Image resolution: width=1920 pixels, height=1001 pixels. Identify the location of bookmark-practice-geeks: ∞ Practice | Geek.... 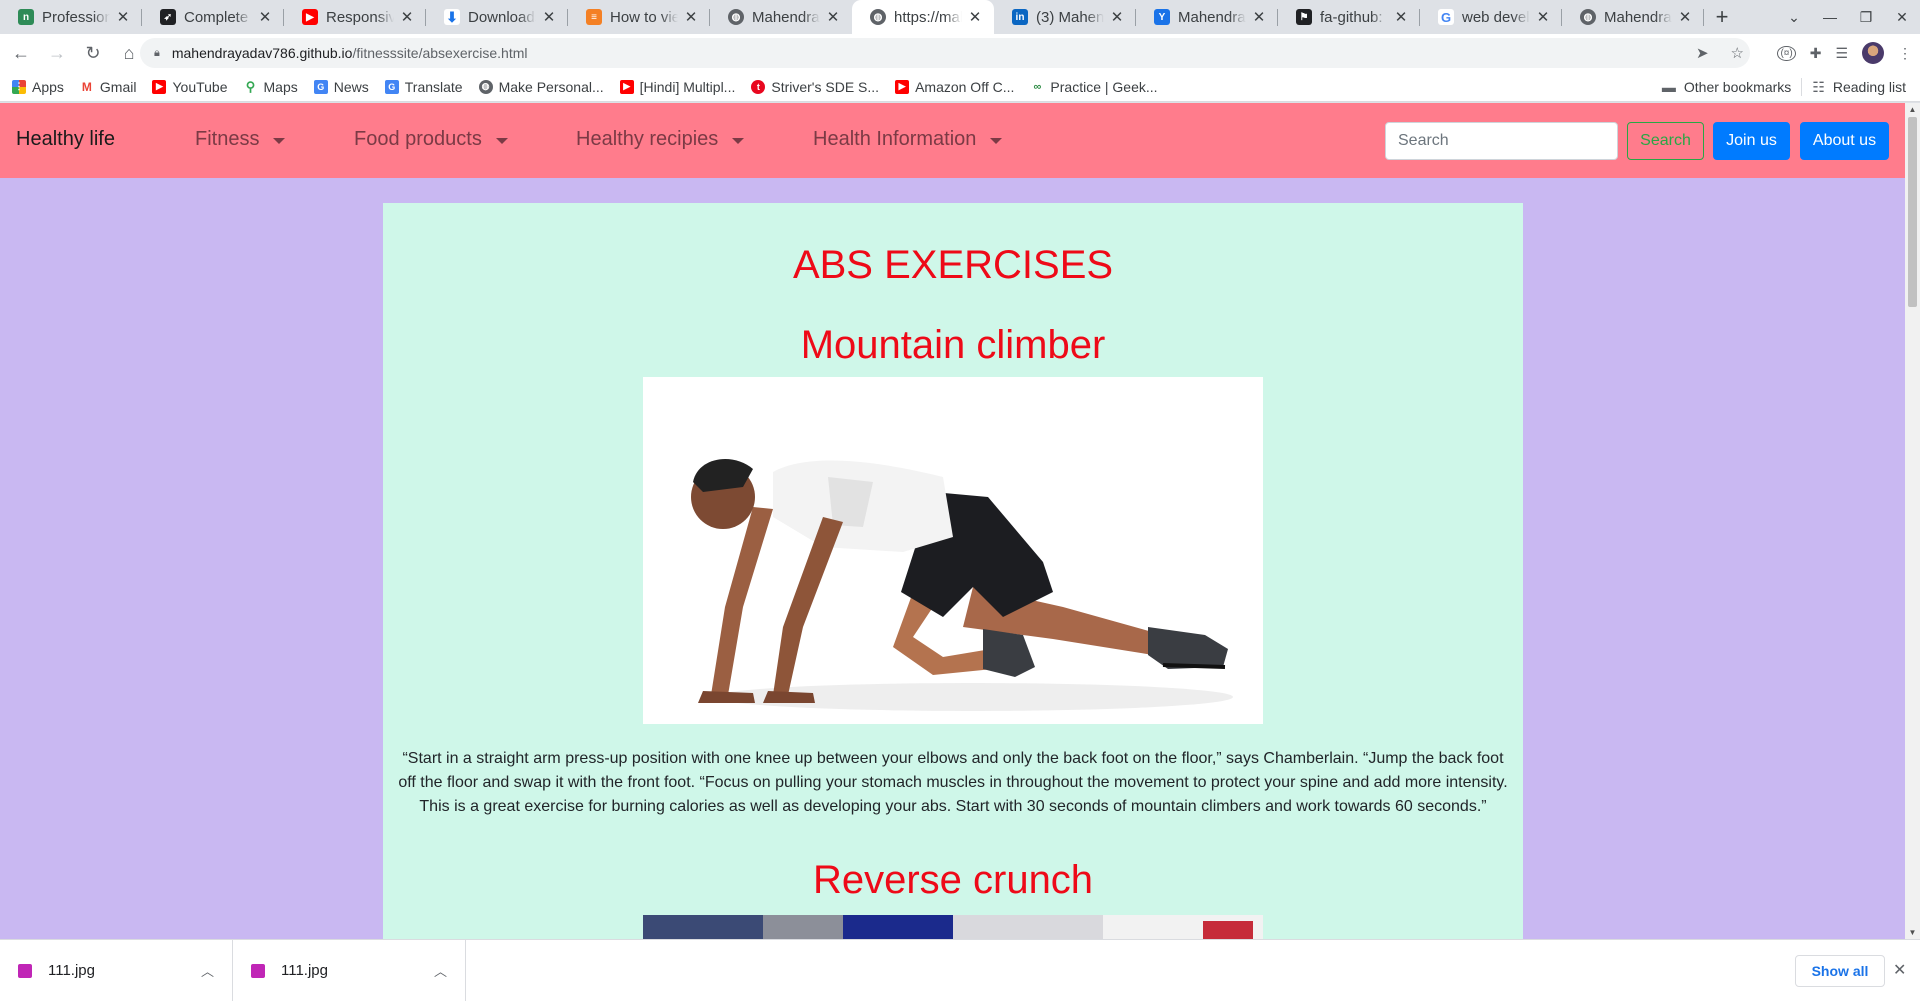
(1094, 87).